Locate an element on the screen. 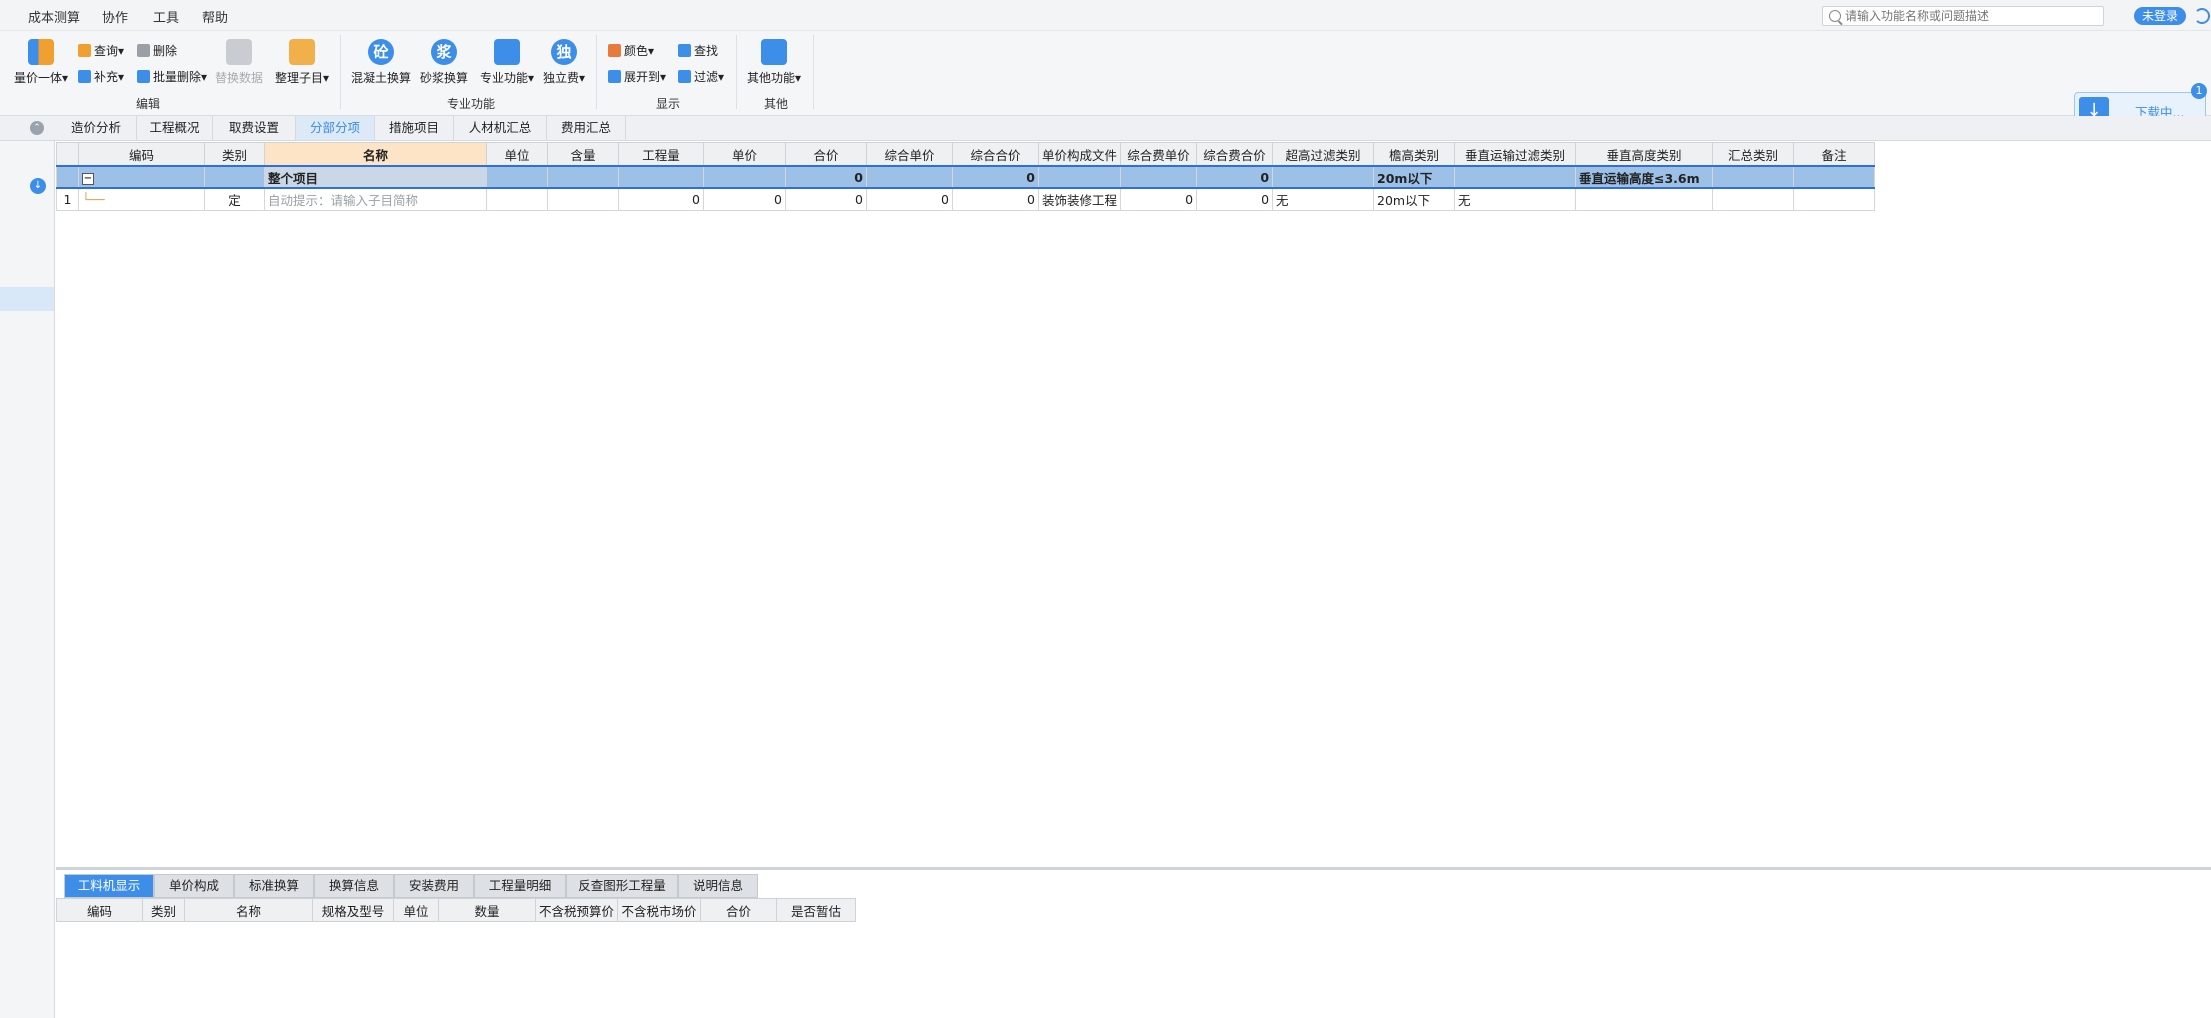 Image resolution: width=2211 pixels, height=1018 pixels. price-file-cell is located at coordinates (1079, 177).